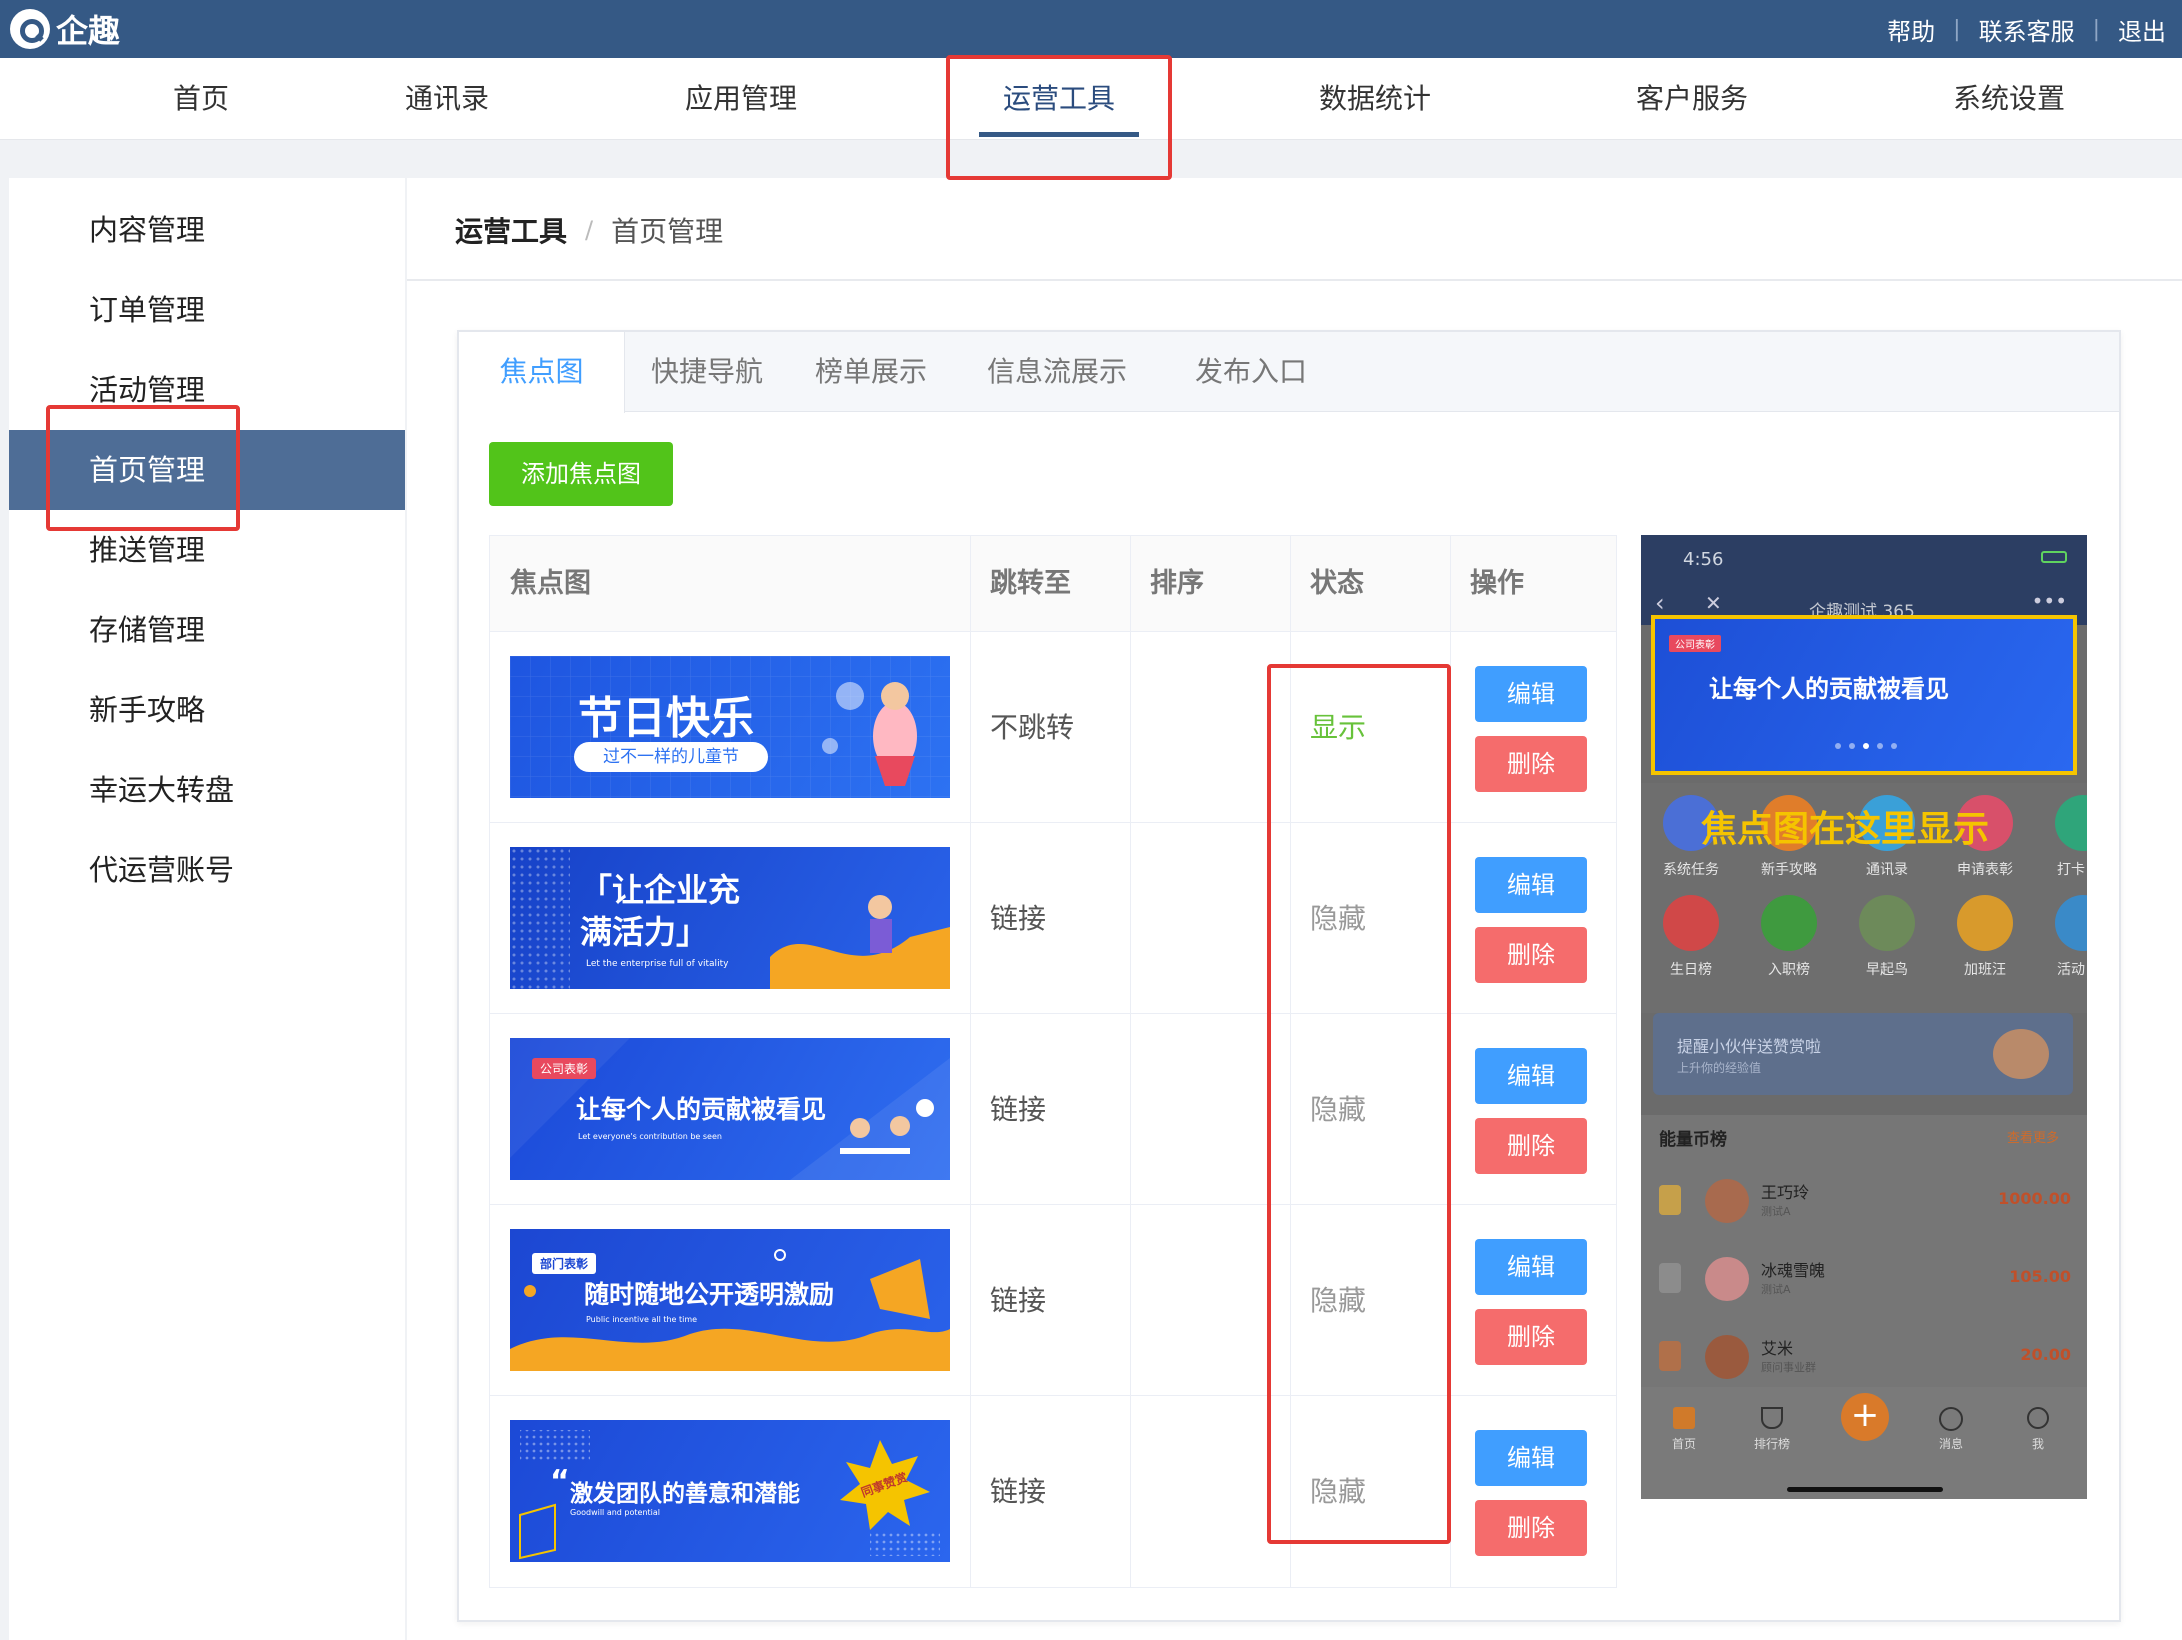 The image size is (2182, 1640). What do you see at coordinates (542, 372) in the screenshot?
I see `tab-focus-image: 焦点图` at bounding box center [542, 372].